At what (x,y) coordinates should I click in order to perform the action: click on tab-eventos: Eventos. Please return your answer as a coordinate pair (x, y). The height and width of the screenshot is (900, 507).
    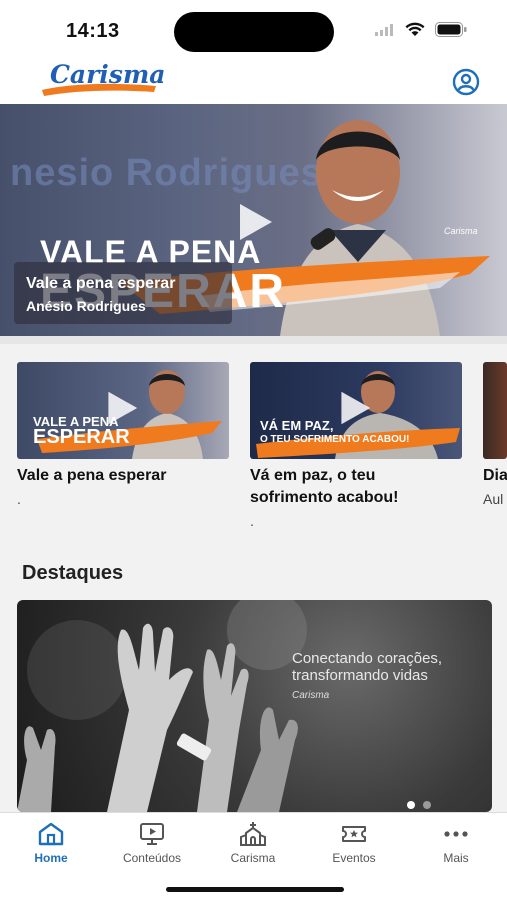
    Looking at the image, I should click on (354, 843).